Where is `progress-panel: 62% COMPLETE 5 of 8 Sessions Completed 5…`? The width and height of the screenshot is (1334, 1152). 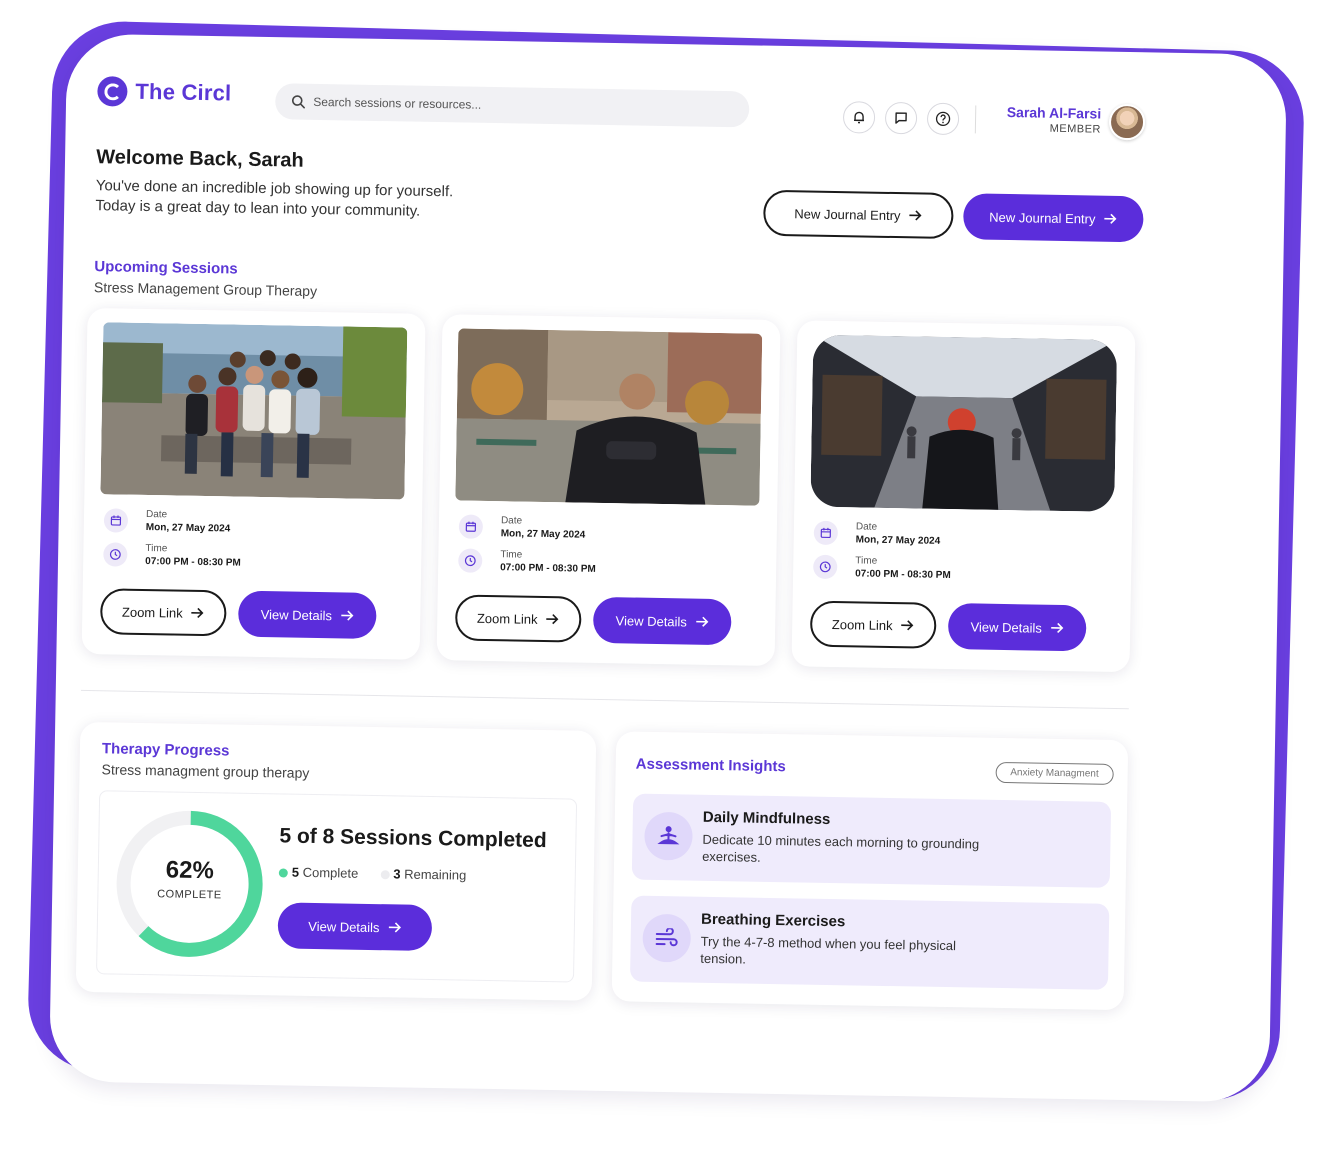
progress-panel: 62% COMPLETE 5 of 8 Sessions Completed 5… is located at coordinates (337, 886).